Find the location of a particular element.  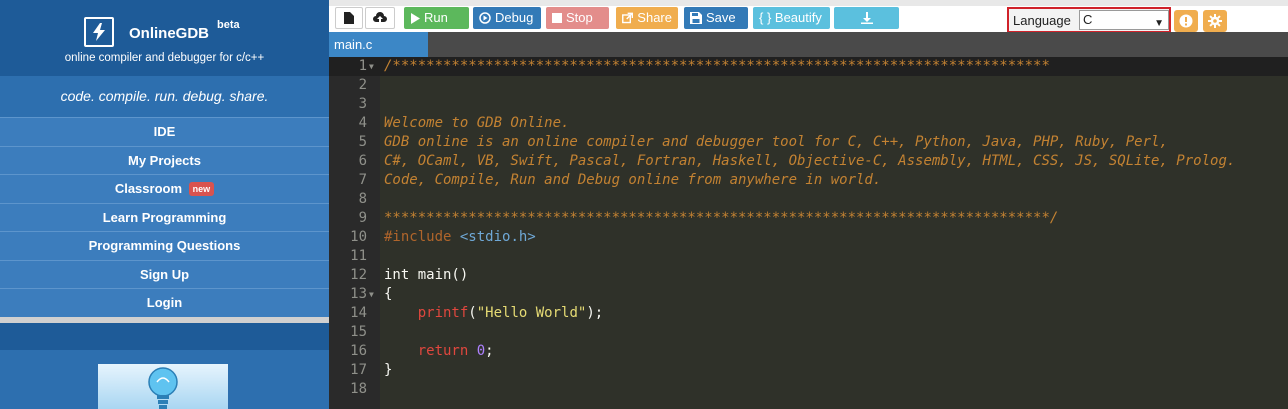

file-tab-bar: main.c is located at coordinates (808, 44).